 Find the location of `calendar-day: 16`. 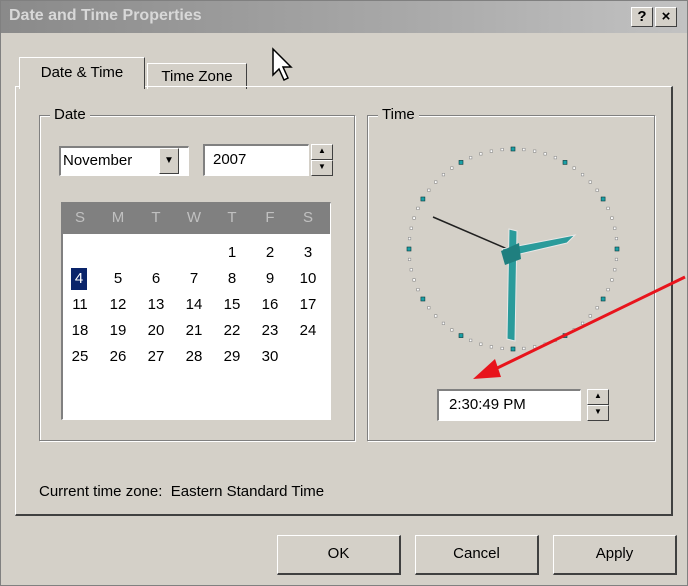

calendar-day: 16 is located at coordinates (270, 305).